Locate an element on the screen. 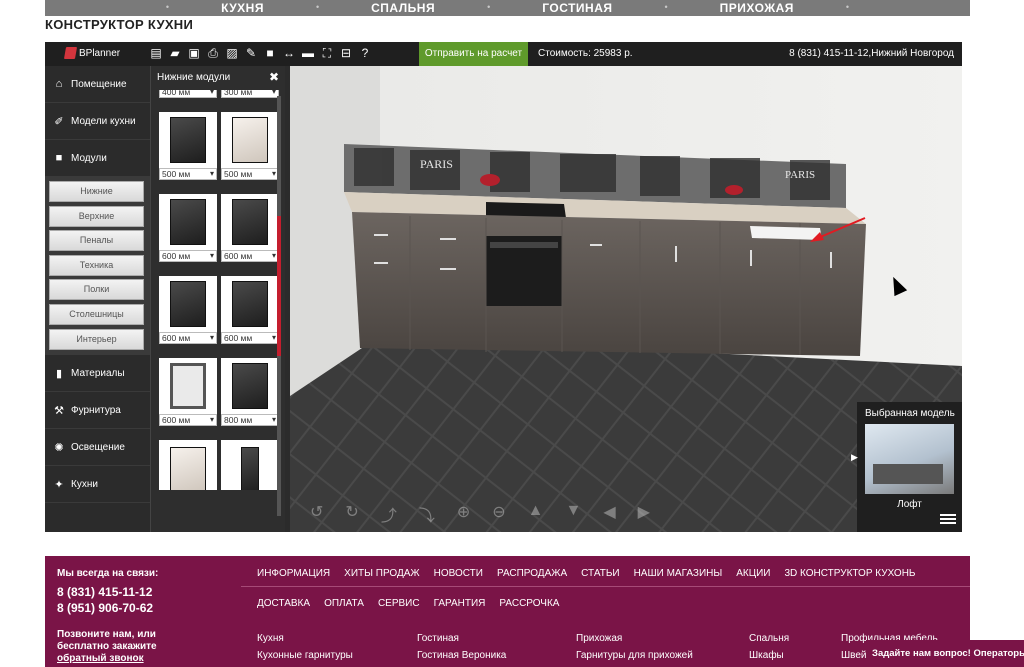 The image size is (1024, 667). print-icon: ⎙ is located at coordinates (213, 53).